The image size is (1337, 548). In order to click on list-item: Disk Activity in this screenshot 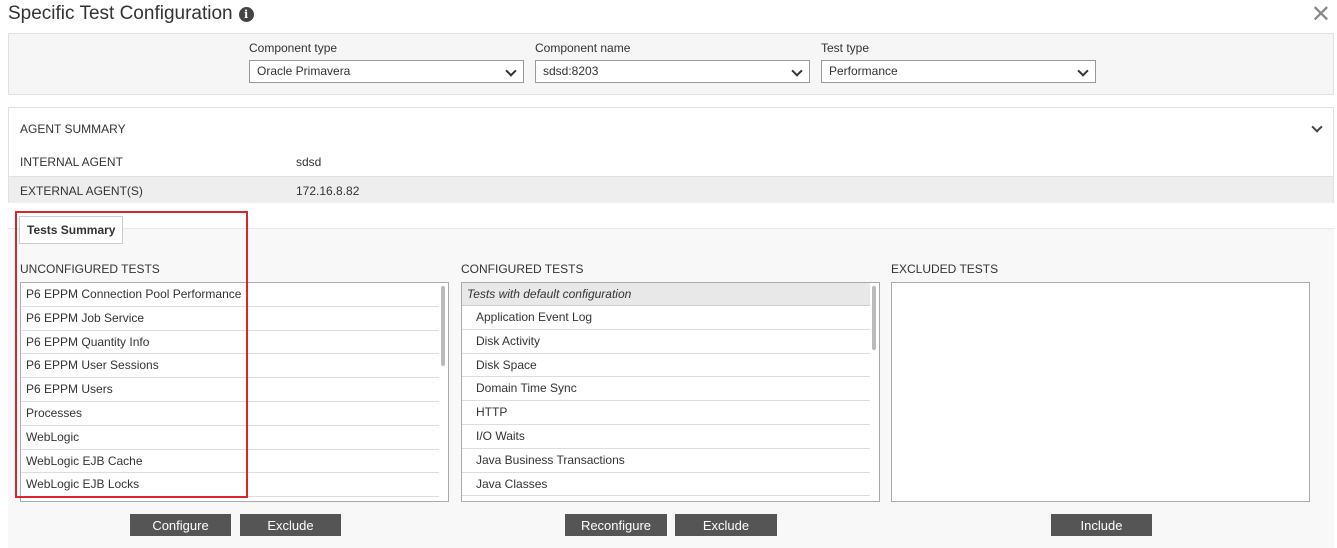, I will do `click(666, 342)`.